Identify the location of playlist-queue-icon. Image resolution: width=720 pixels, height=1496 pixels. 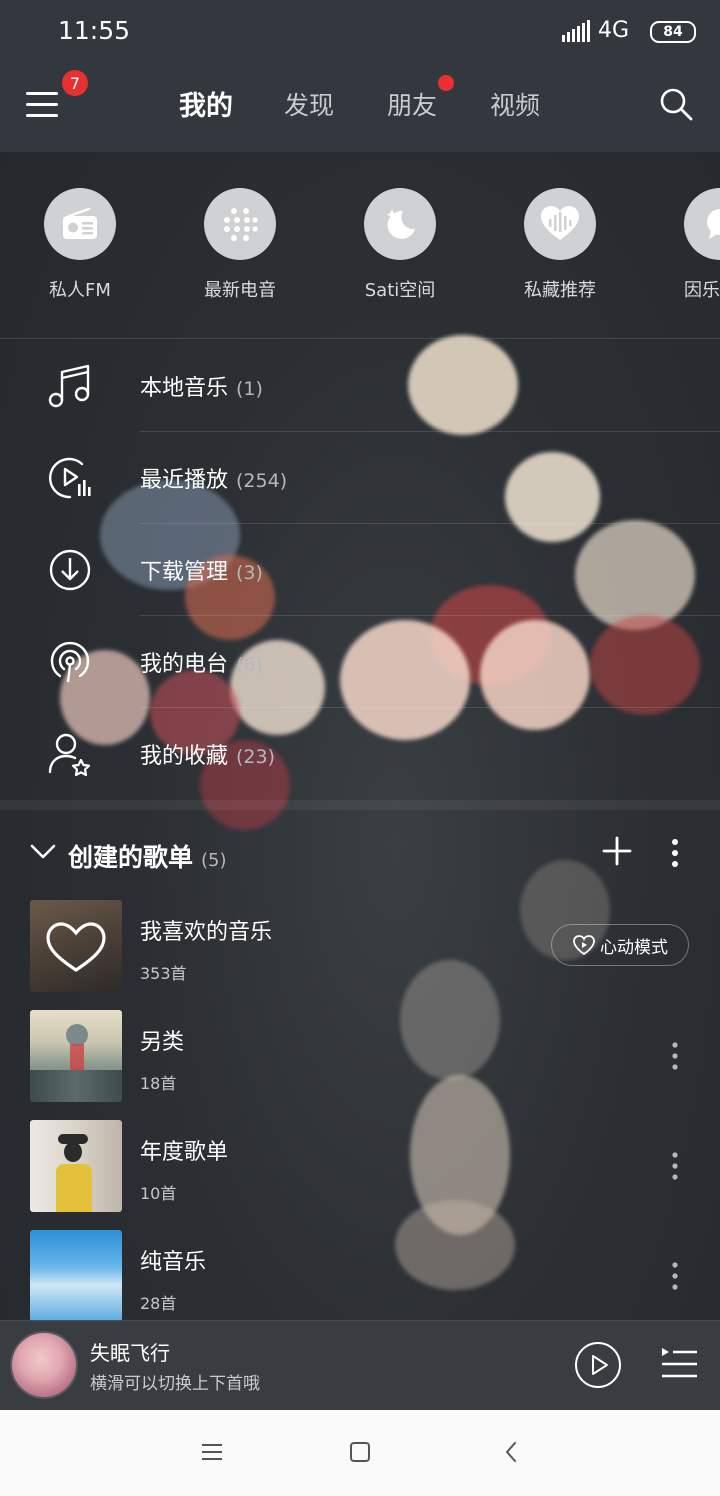
(679, 1364).